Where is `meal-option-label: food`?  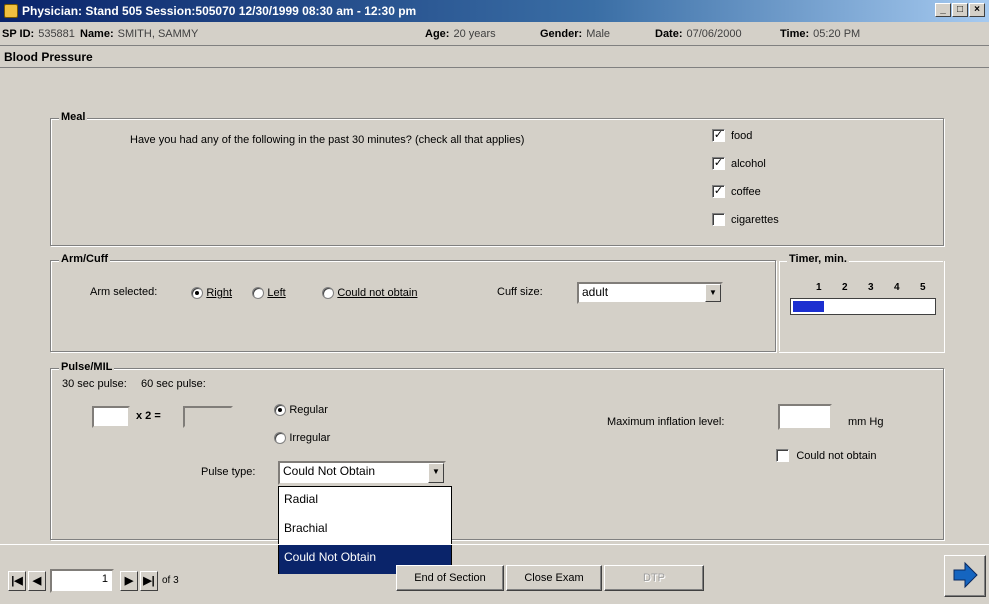
meal-option-label: food is located at coordinates (742, 136).